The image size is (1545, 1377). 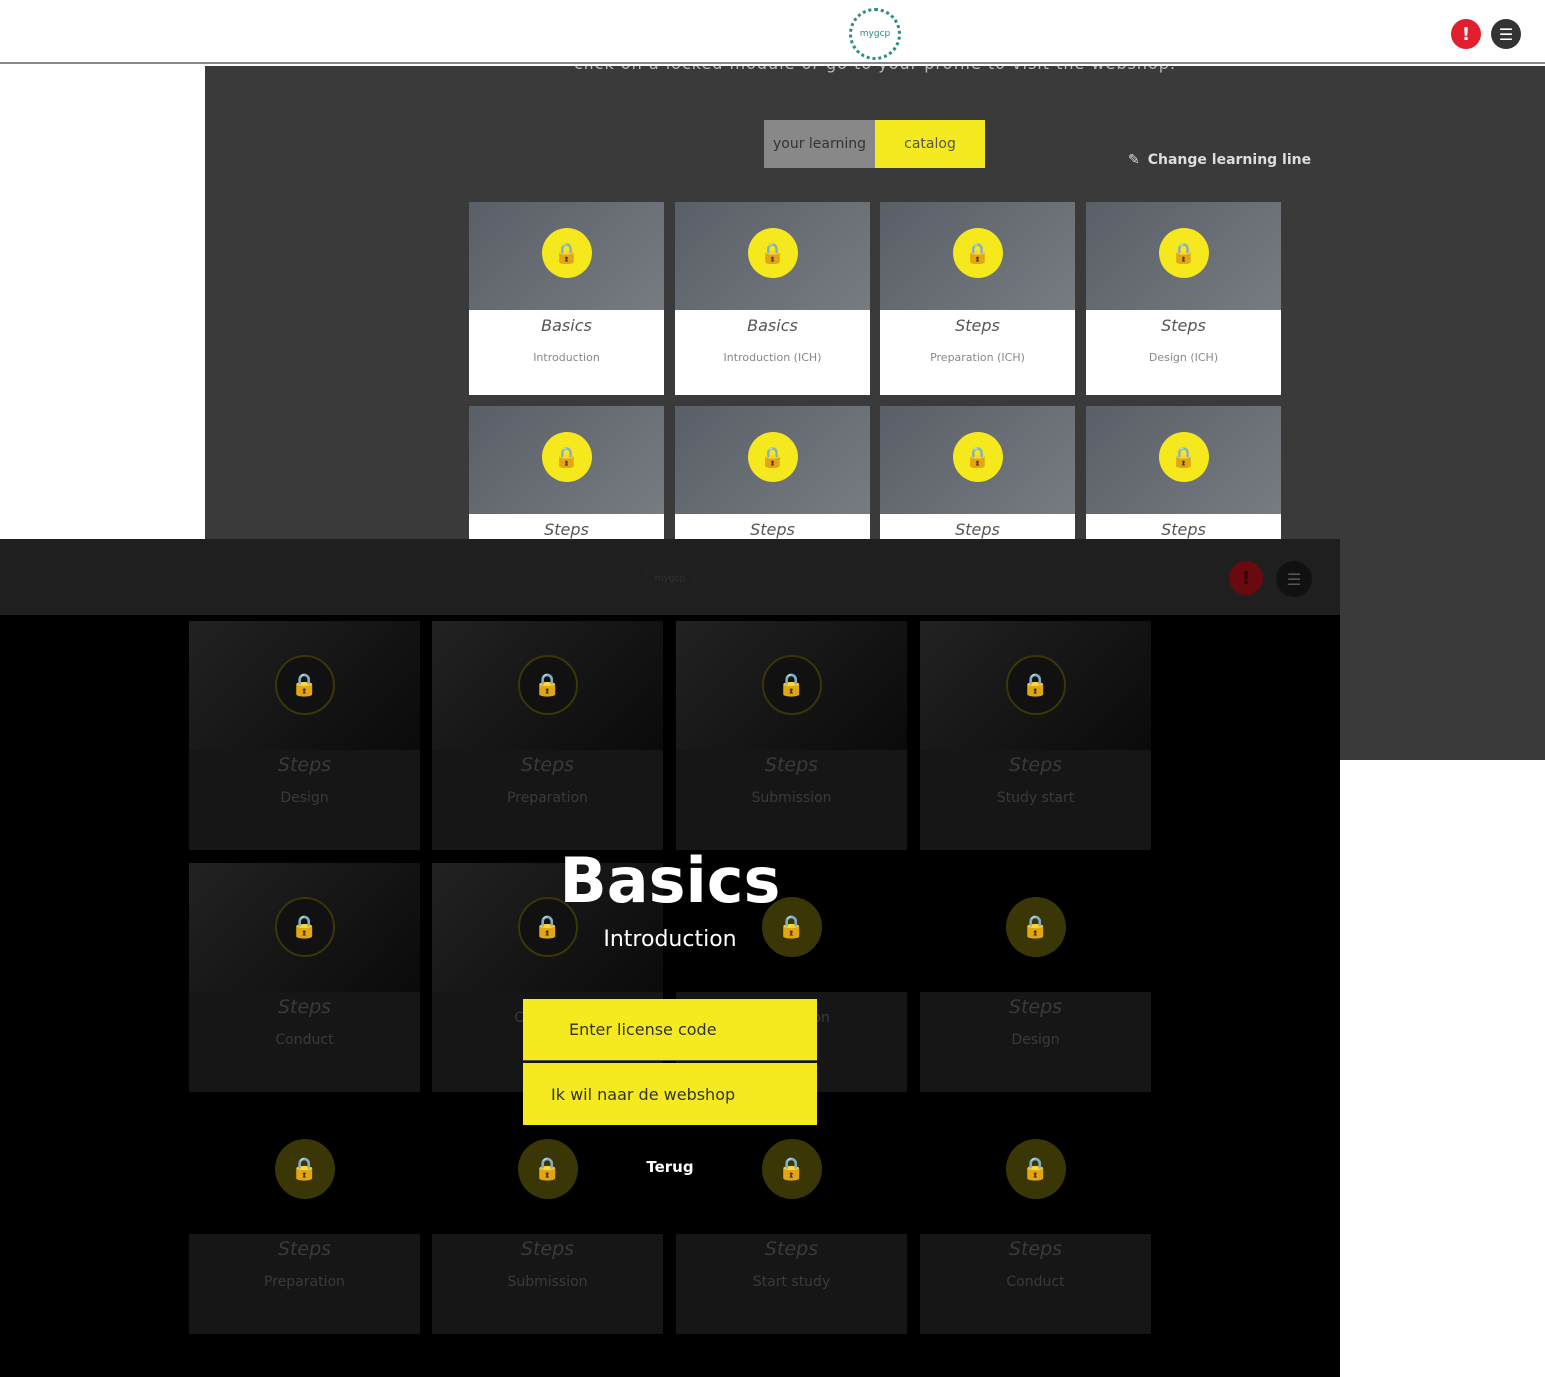 What do you see at coordinates (1229, 160) in the screenshot?
I see `change-learning-line-label: Change learning line` at bounding box center [1229, 160].